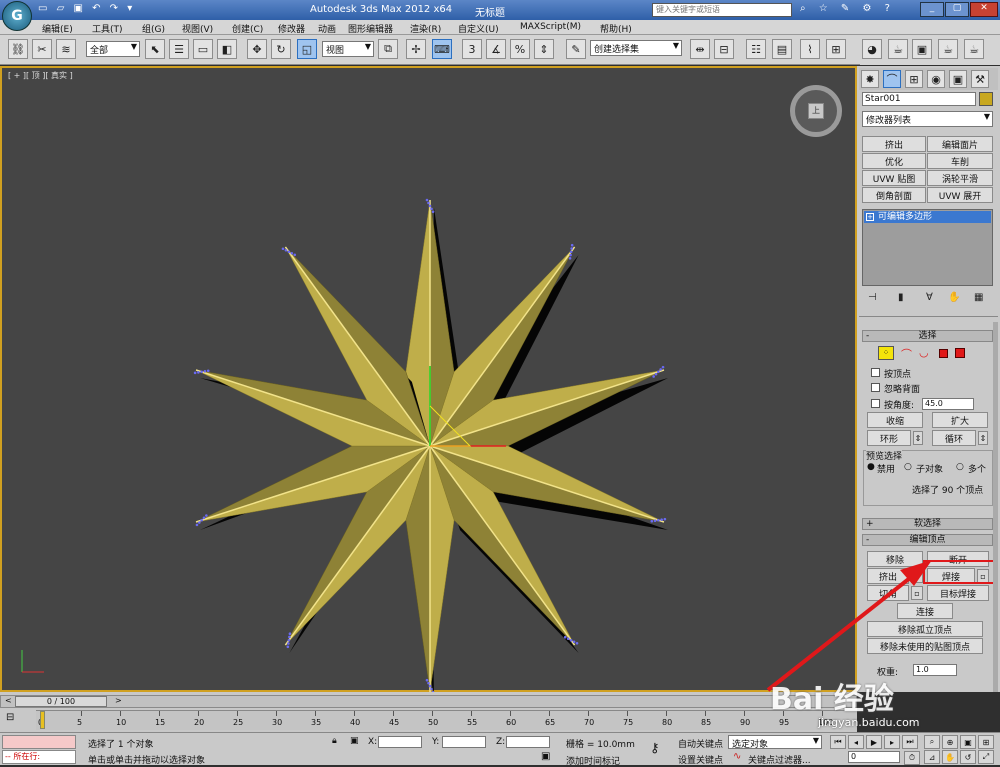  What do you see at coordinates (39, 742) in the screenshot?
I see `maxscript-listener` at bounding box center [39, 742].